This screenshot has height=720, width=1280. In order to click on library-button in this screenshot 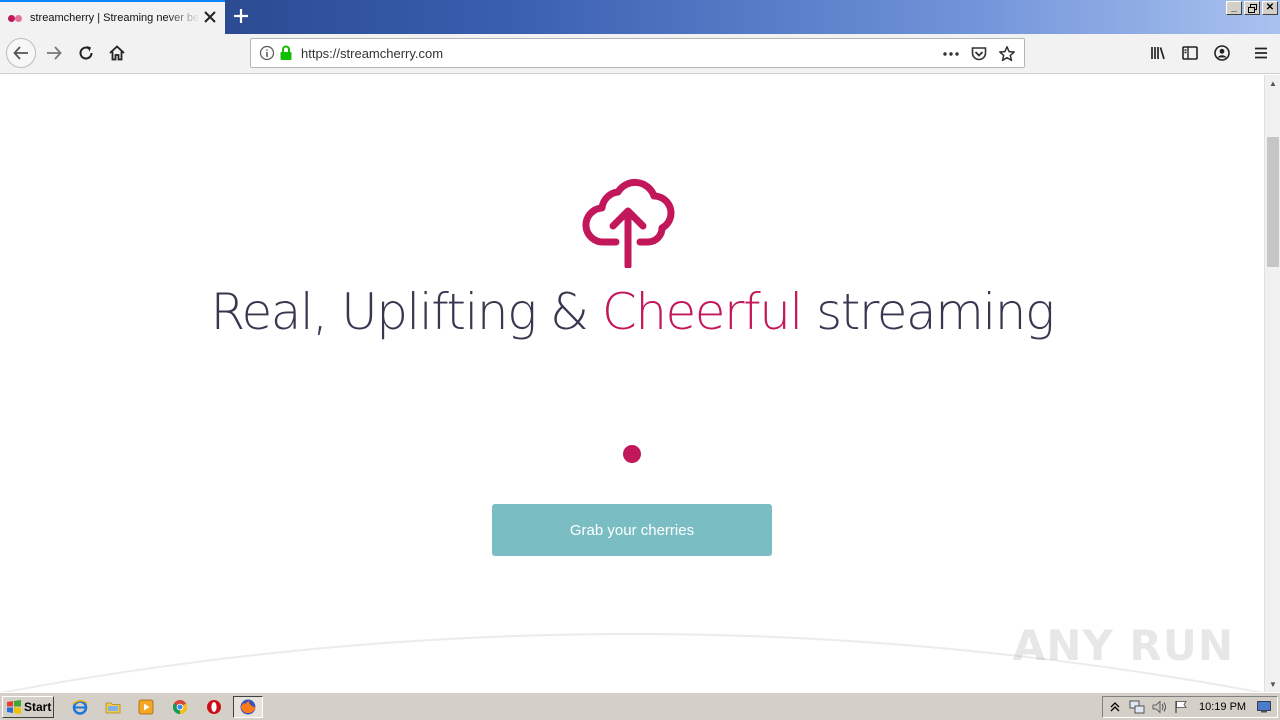, I will do `click(1158, 53)`.